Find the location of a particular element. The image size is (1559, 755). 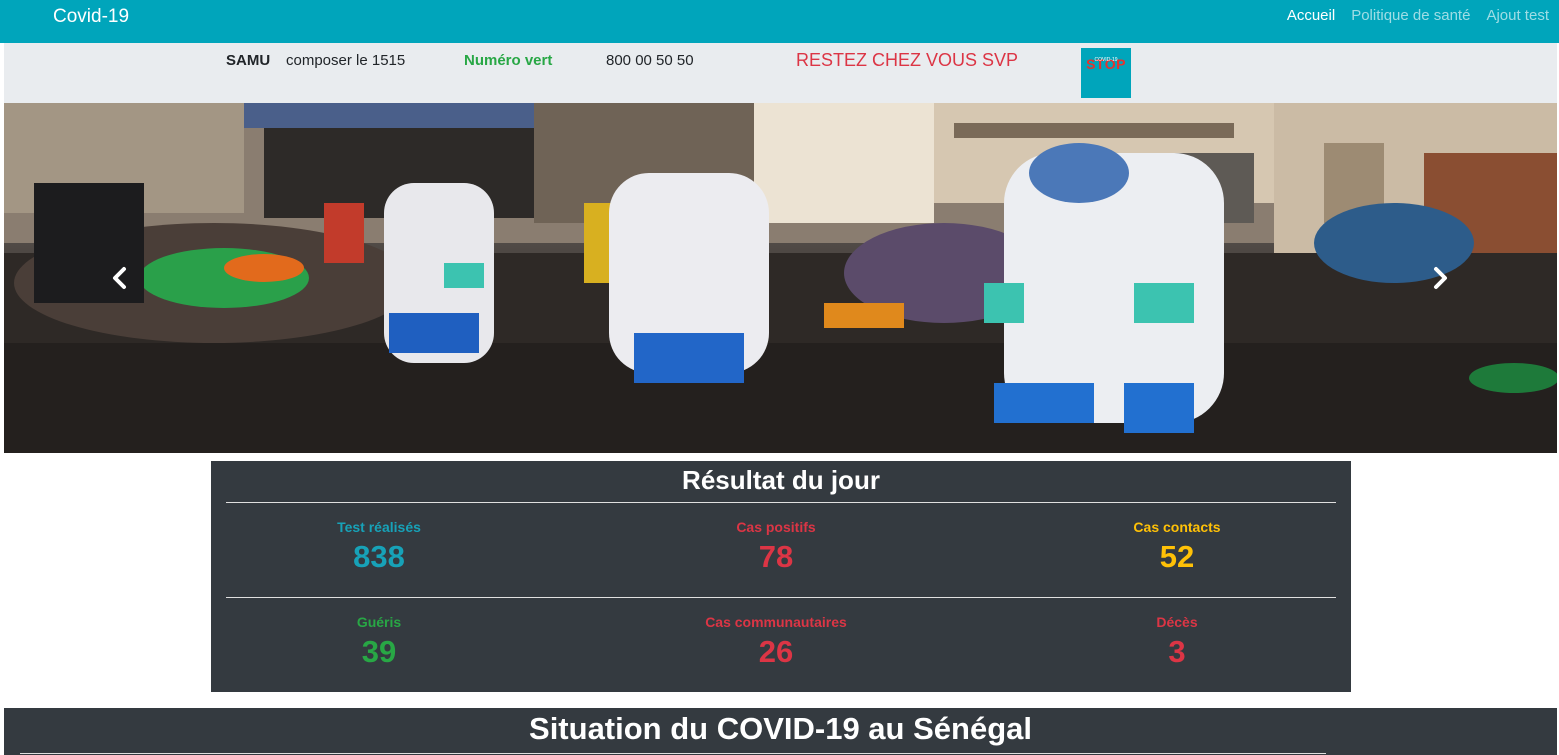

stat-recovered: Guéris 39 is located at coordinates (379, 642).